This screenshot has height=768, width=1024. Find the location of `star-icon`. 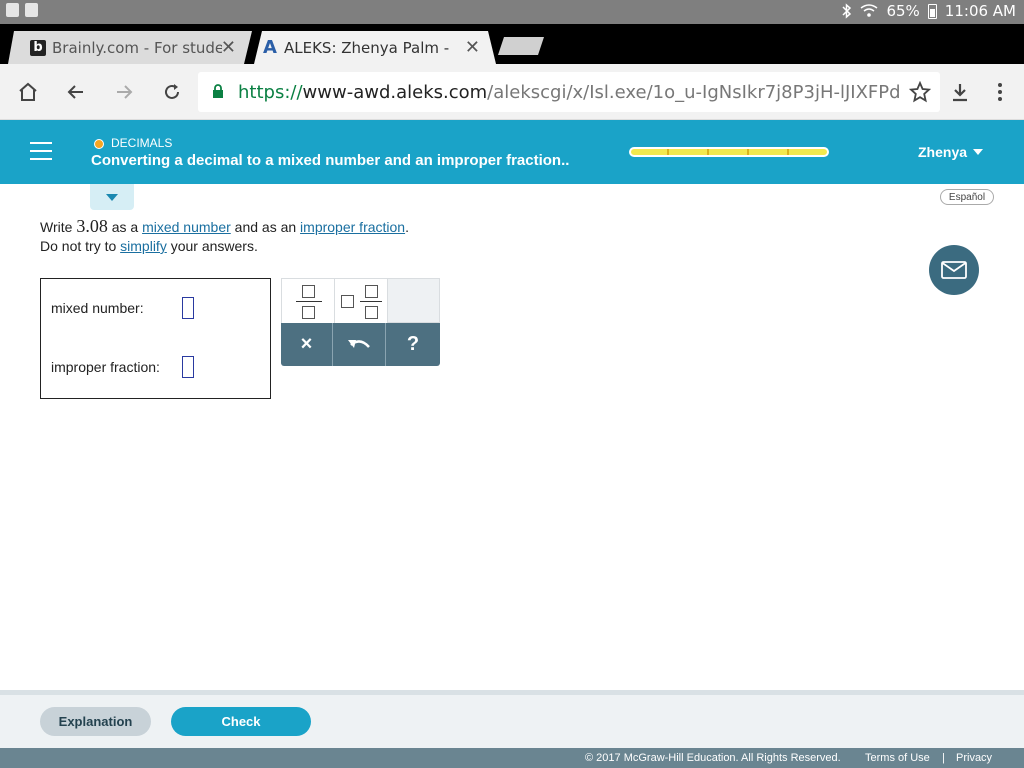

star-icon is located at coordinates (920, 92).